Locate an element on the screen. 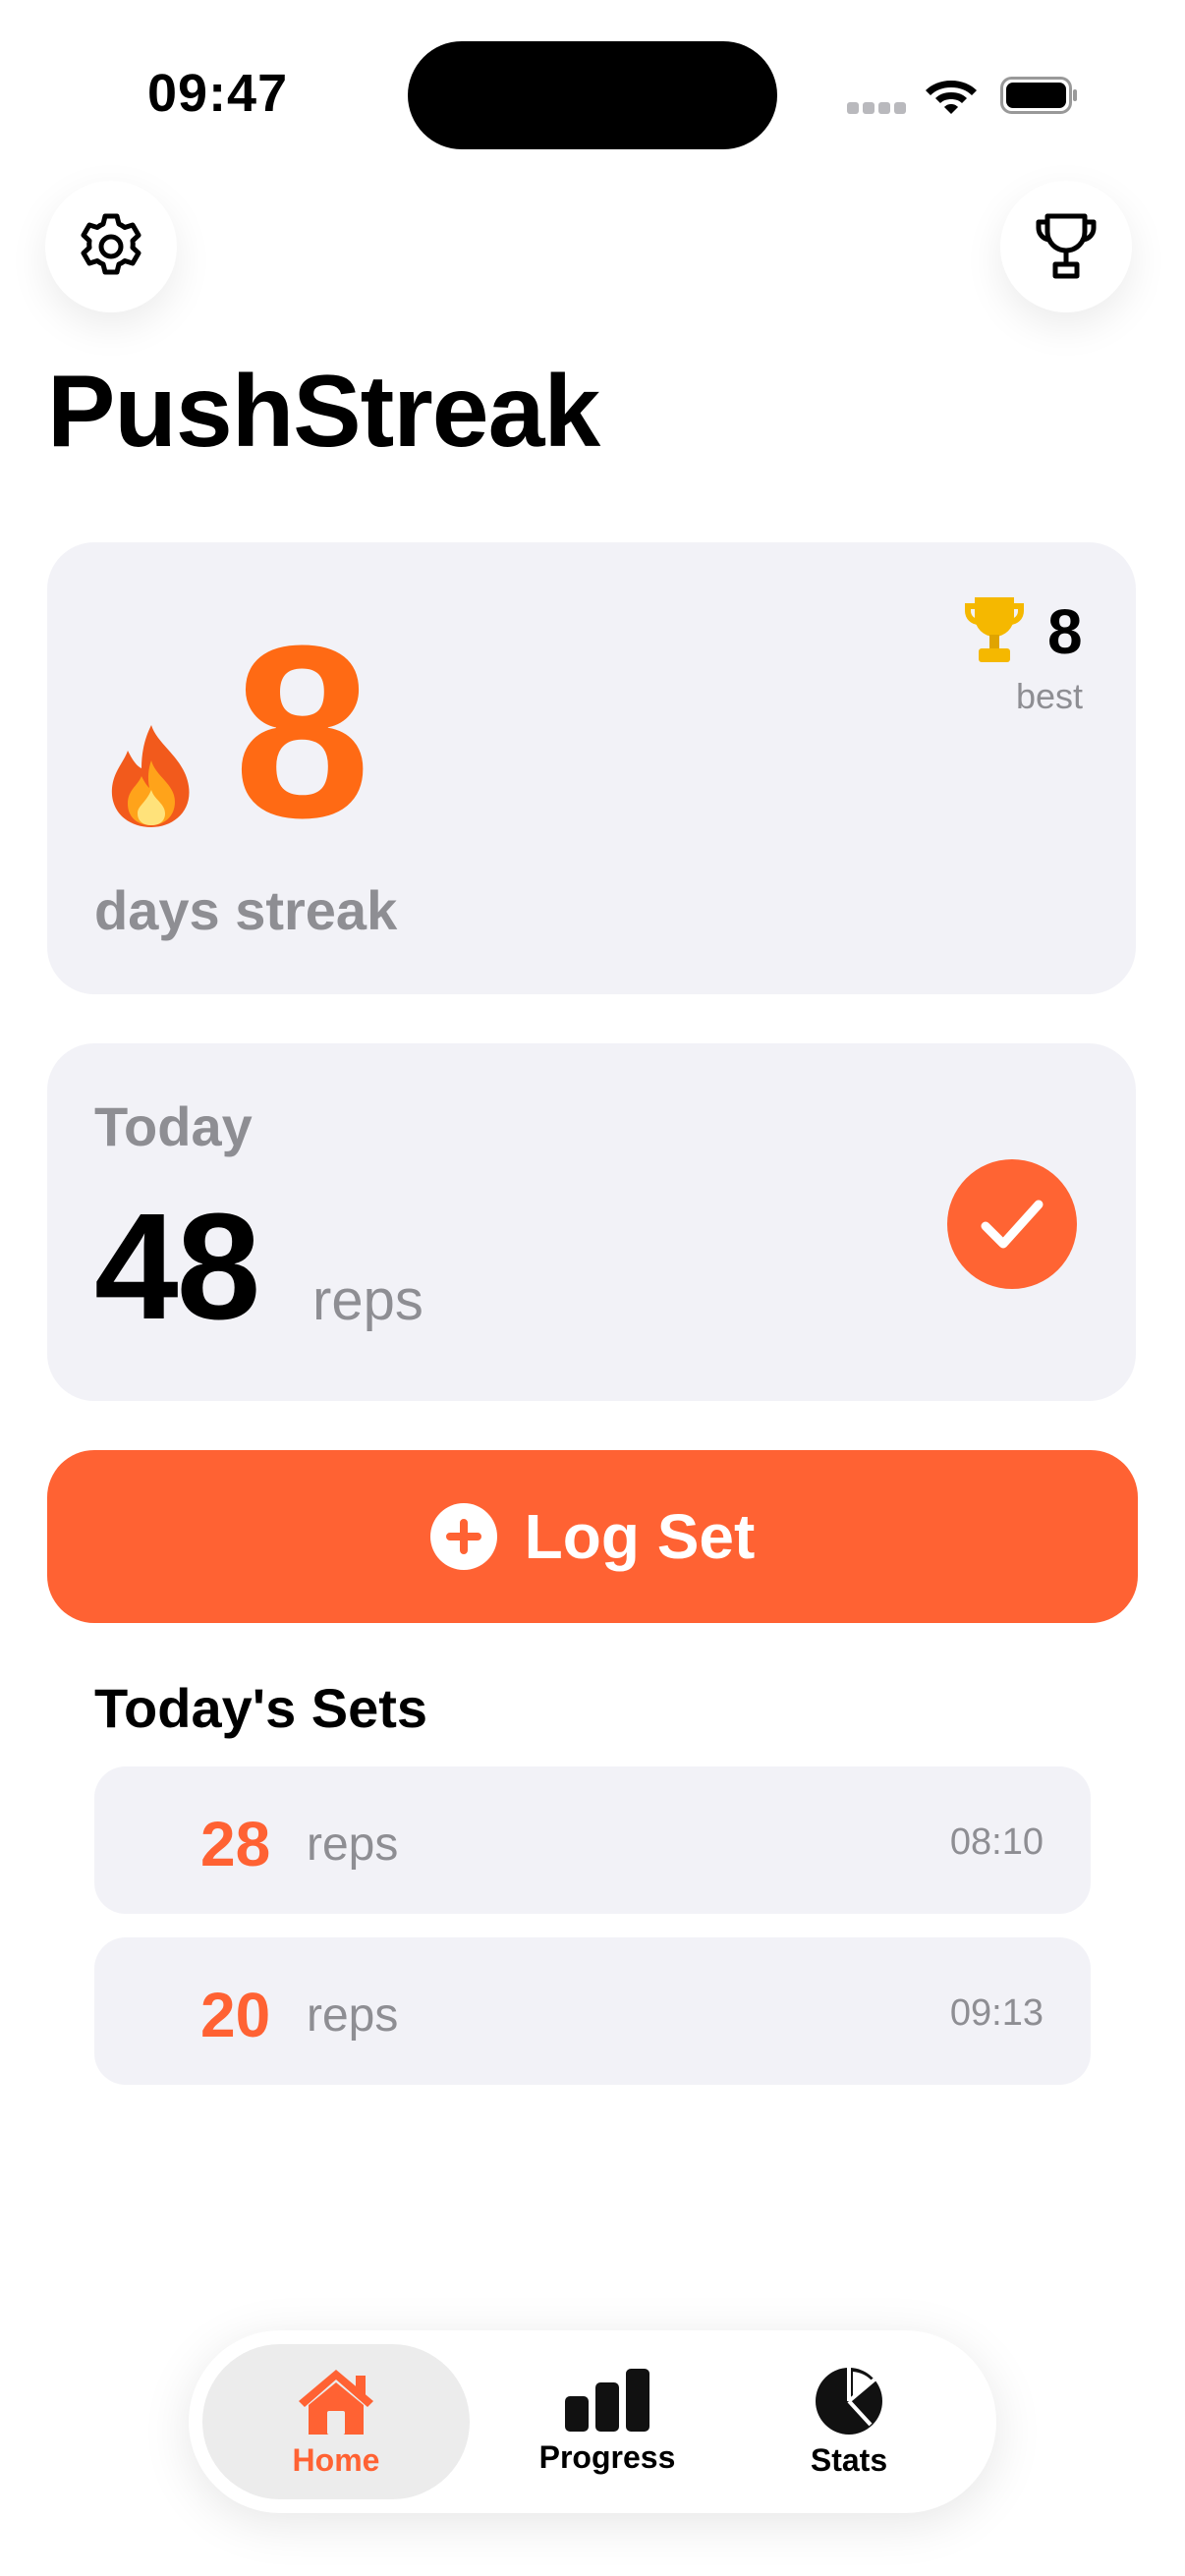  tab-bar: Home Progress Stats is located at coordinates (592, 2421).